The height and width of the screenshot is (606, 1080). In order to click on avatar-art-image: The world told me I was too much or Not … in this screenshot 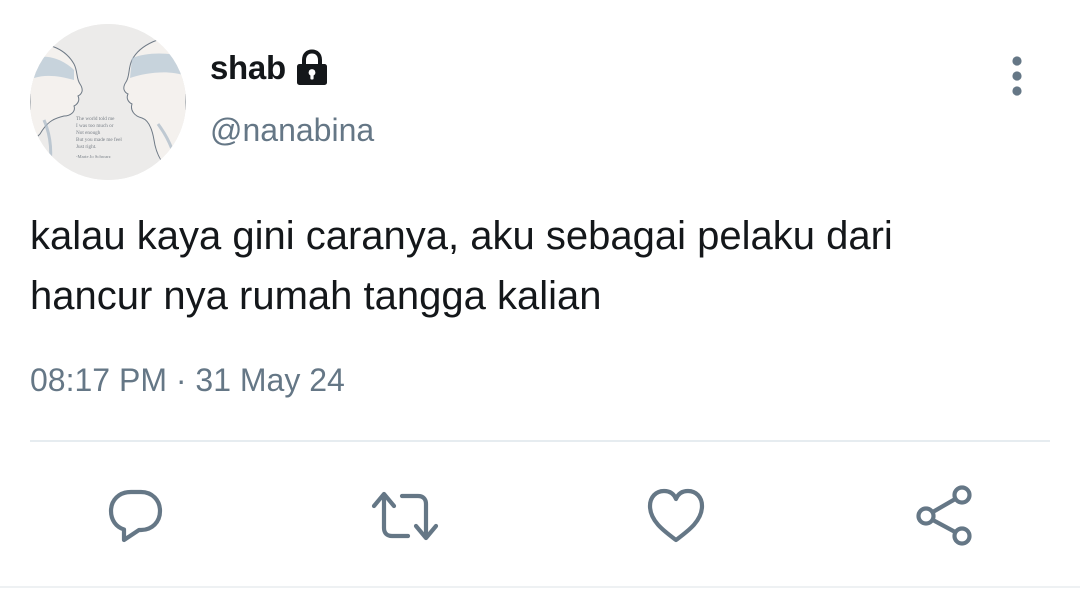, I will do `click(108, 102)`.